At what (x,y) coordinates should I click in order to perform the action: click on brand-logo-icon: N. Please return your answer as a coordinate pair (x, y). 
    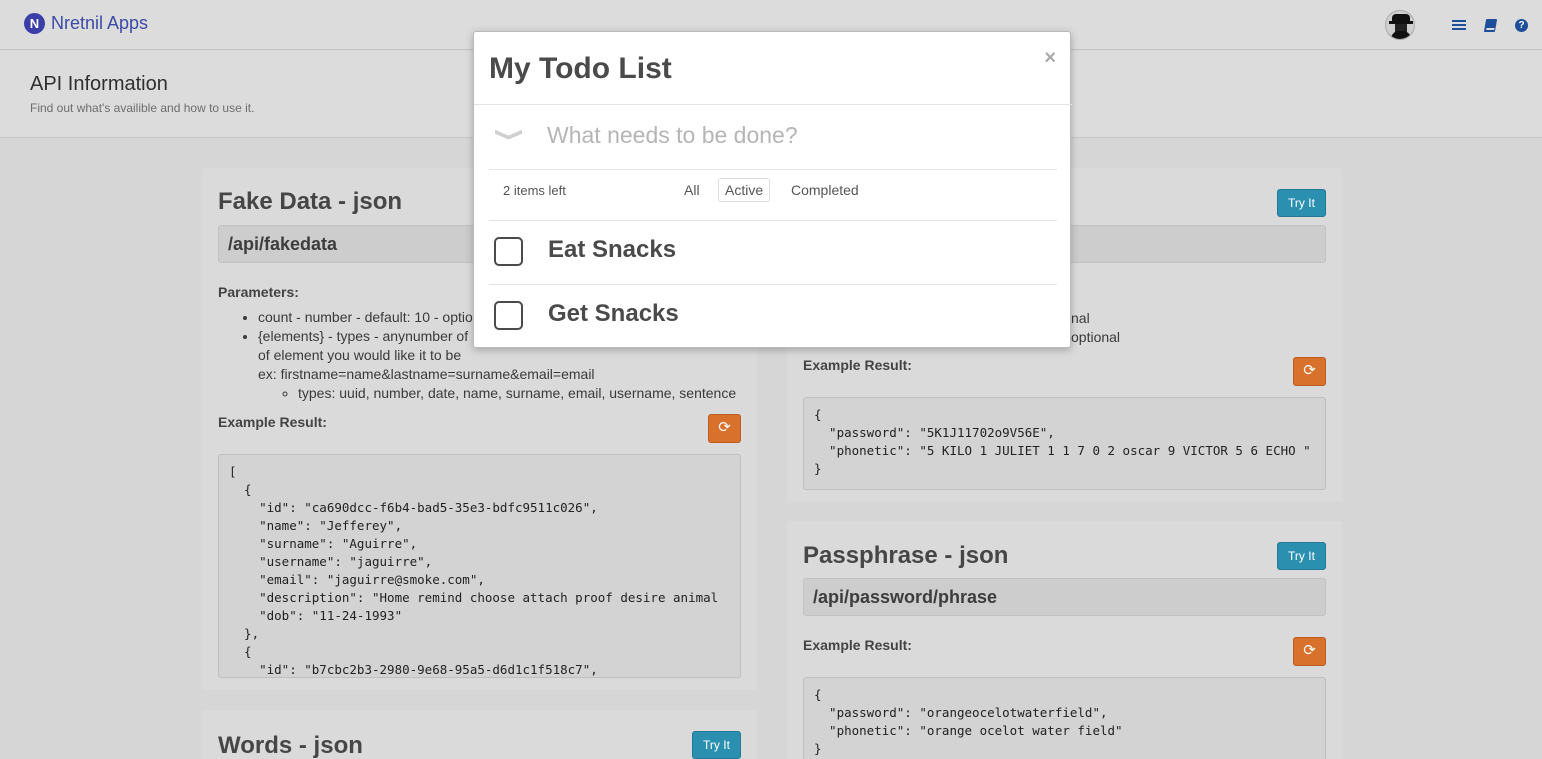
    Looking at the image, I should click on (34, 23).